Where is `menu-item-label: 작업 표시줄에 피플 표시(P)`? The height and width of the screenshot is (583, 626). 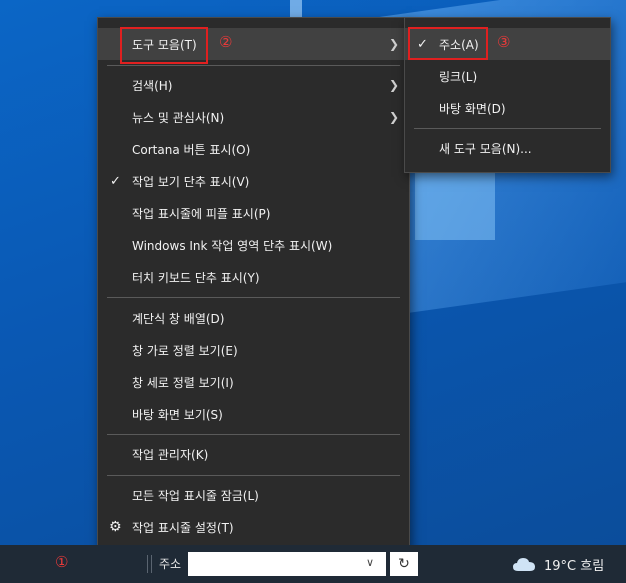 menu-item-label: 작업 표시줄에 피플 표시(P) is located at coordinates (201, 213).